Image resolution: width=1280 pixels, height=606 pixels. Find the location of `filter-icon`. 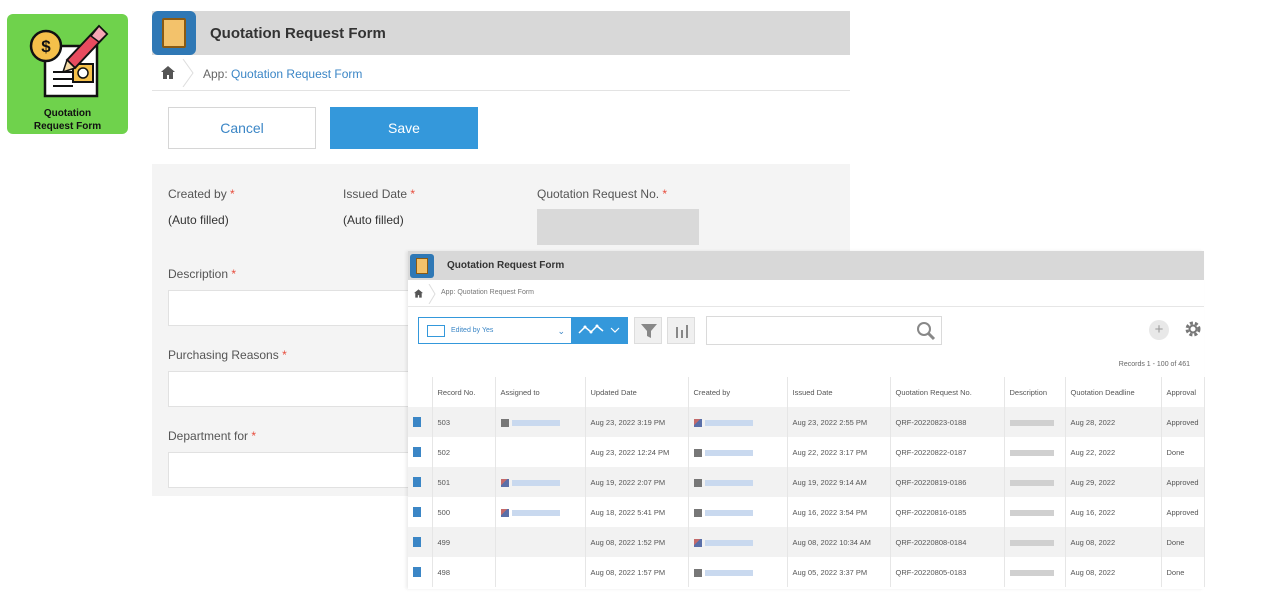

filter-icon is located at coordinates (649, 331).